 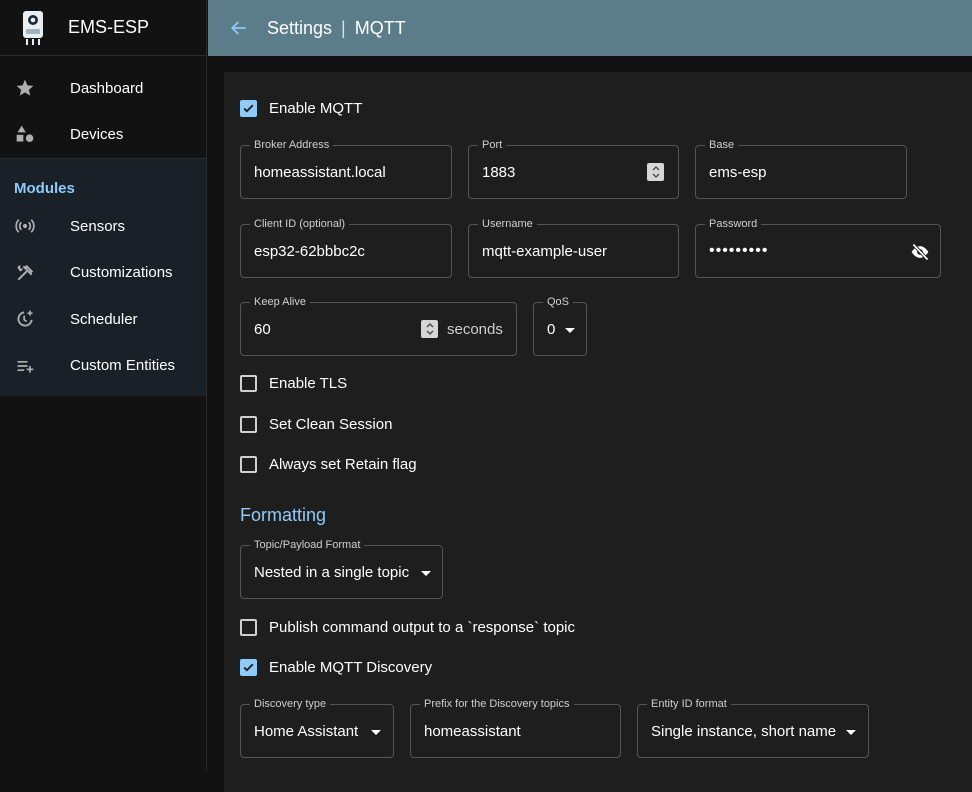 I want to click on page-title: Settings | MQTT, so click(x=336, y=28).